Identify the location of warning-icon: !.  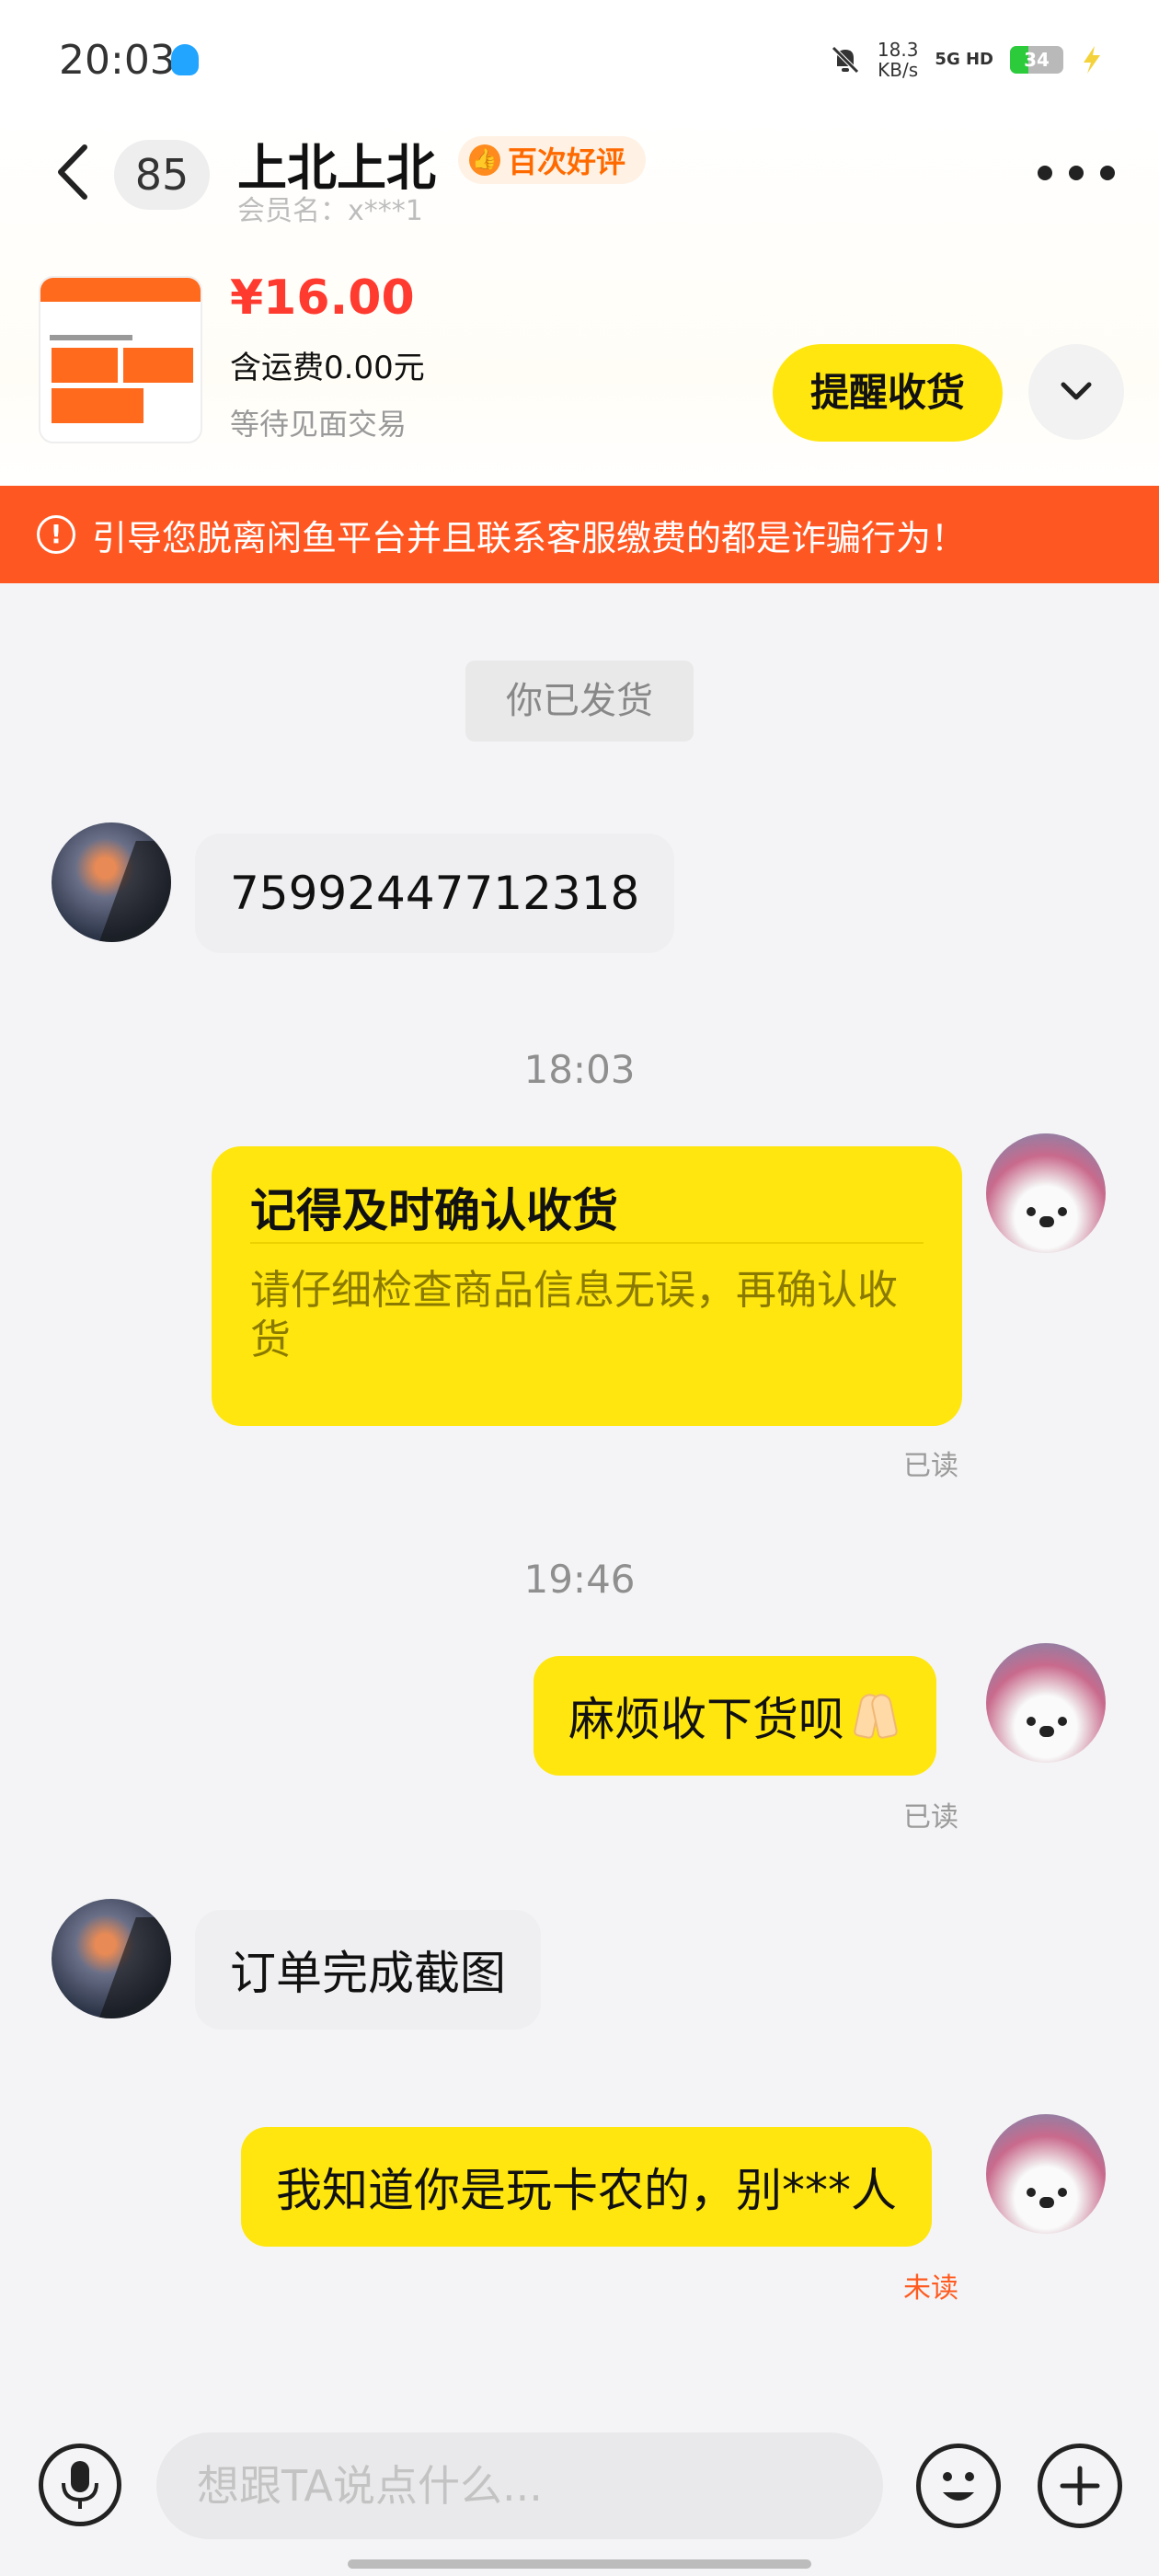
(56, 534).